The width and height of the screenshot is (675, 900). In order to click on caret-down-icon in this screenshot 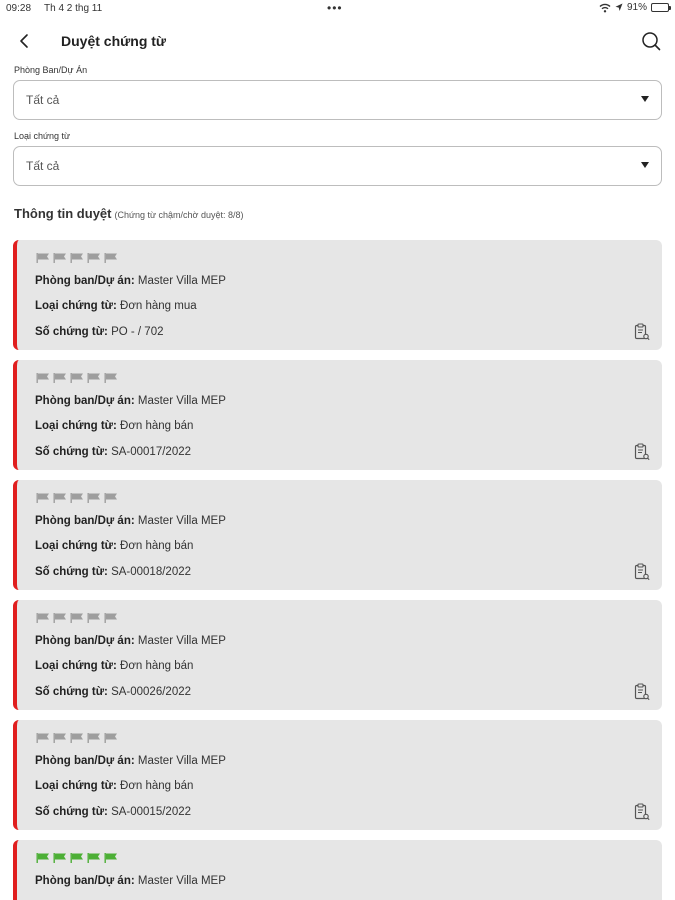, I will do `click(645, 165)`.